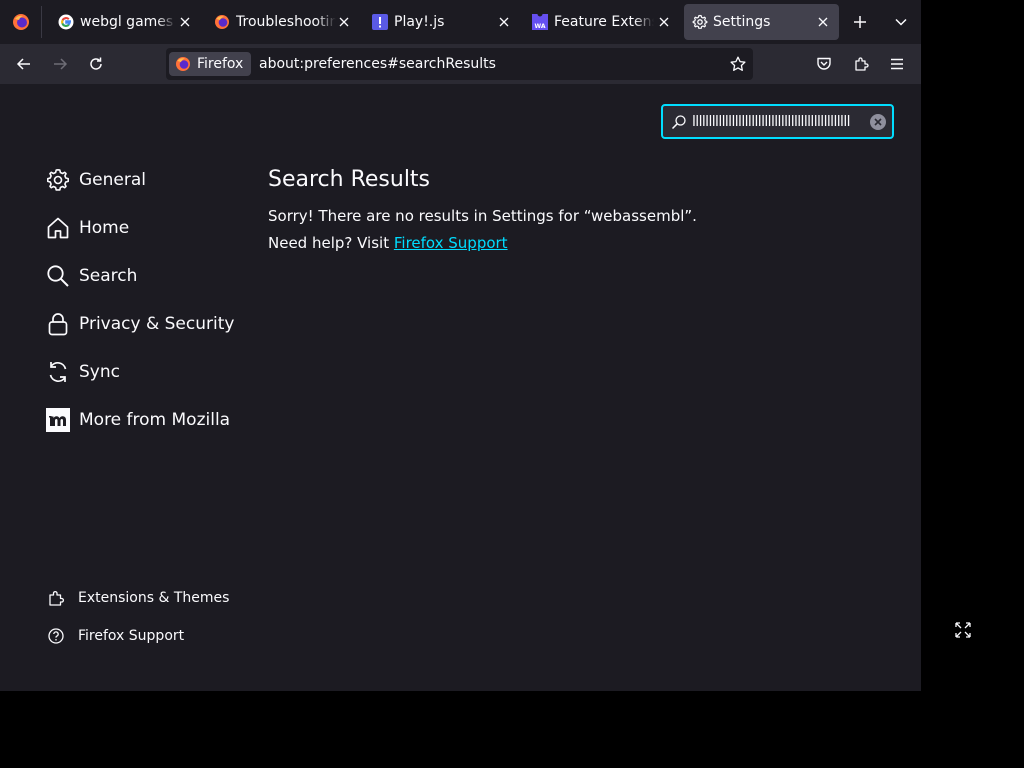  I want to click on identity-box: Firefox, so click(210, 64).